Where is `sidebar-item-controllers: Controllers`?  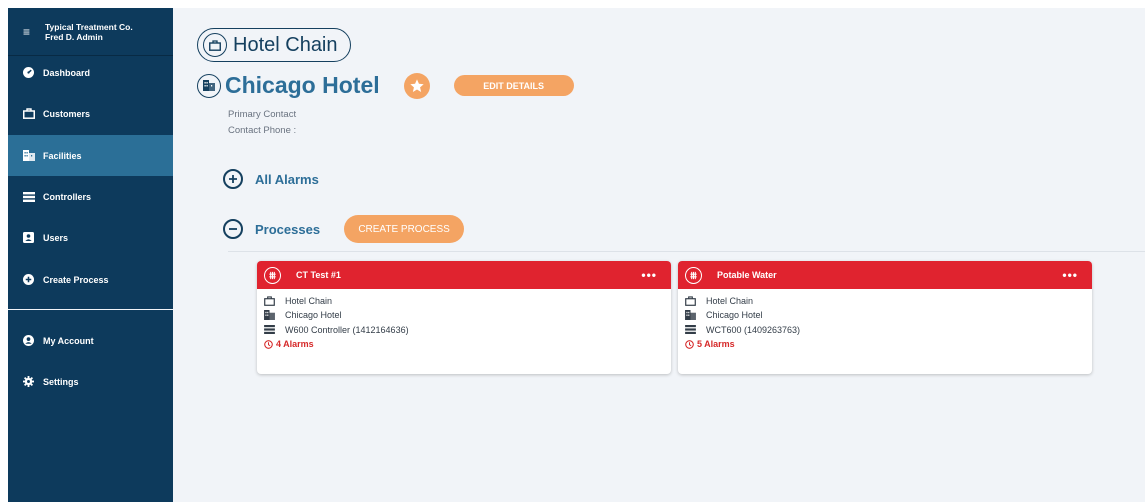
sidebar-item-controllers: Controllers is located at coordinates (90, 196).